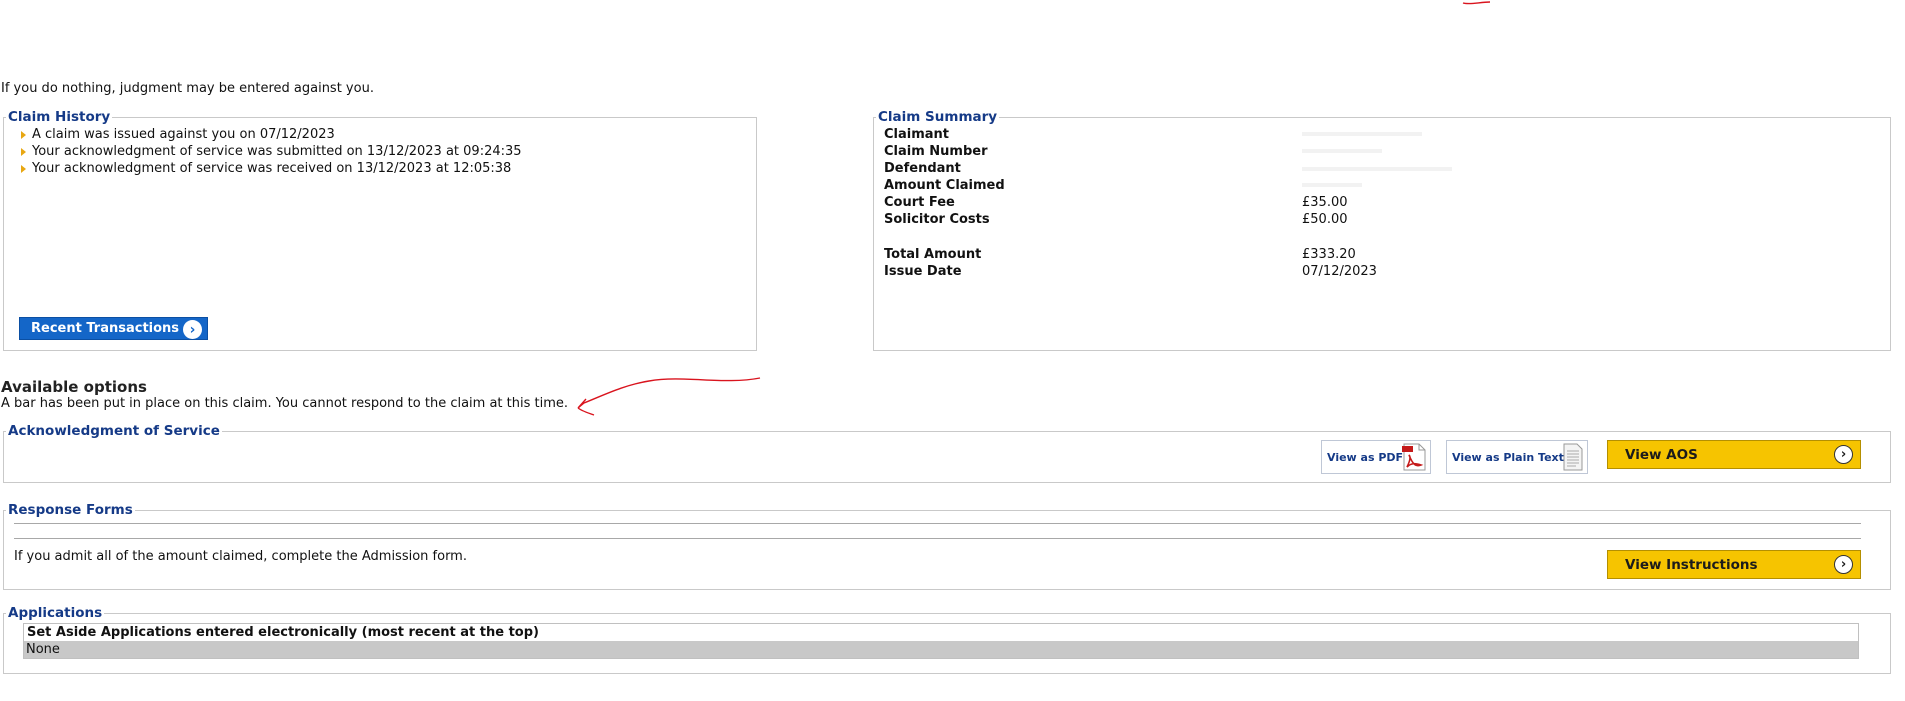 The width and height of the screenshot is (1905, 701). What do you see at coordinates (70, 510) in the screenshot?
I see `response-forms-title: Response Forms` at bounding box center [70, 510].